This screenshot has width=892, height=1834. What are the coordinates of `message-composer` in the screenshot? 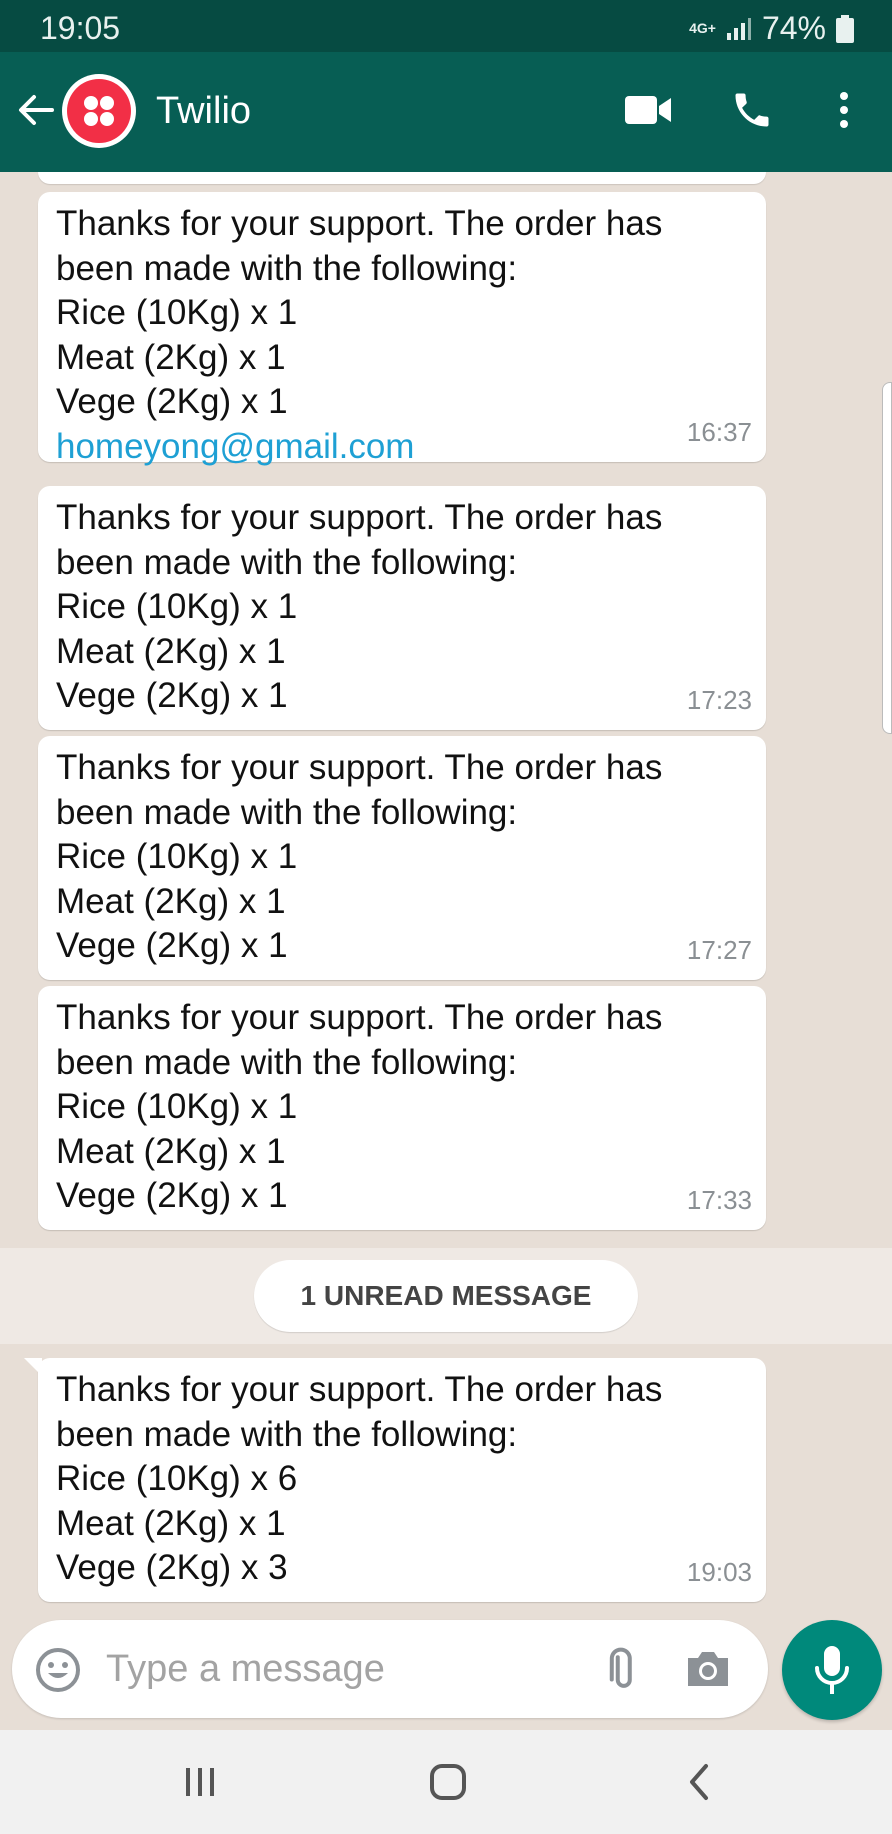 It's located at (390, 1669).